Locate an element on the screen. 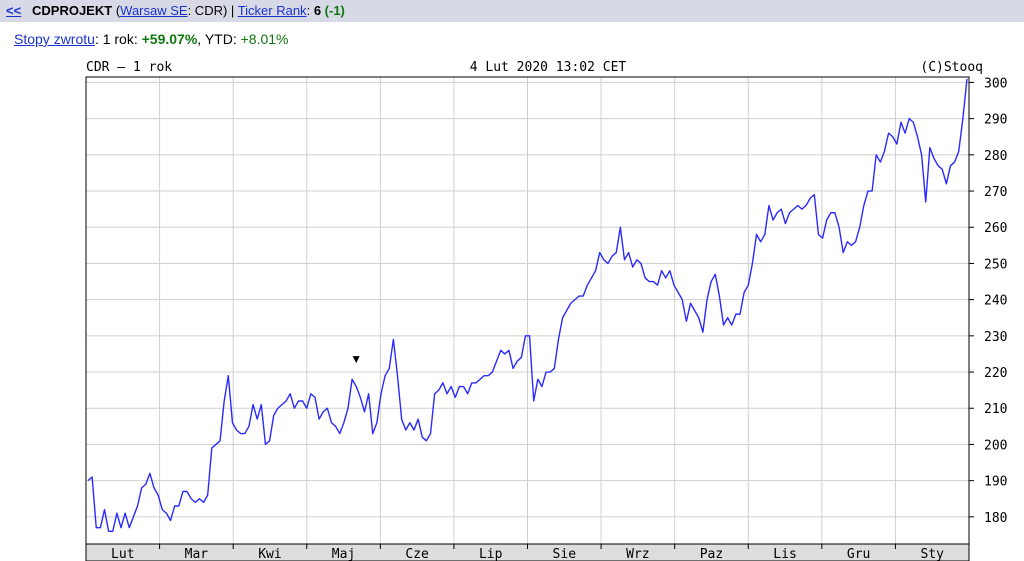  y-tick-label: 240 is located at coordinates (995, 301).